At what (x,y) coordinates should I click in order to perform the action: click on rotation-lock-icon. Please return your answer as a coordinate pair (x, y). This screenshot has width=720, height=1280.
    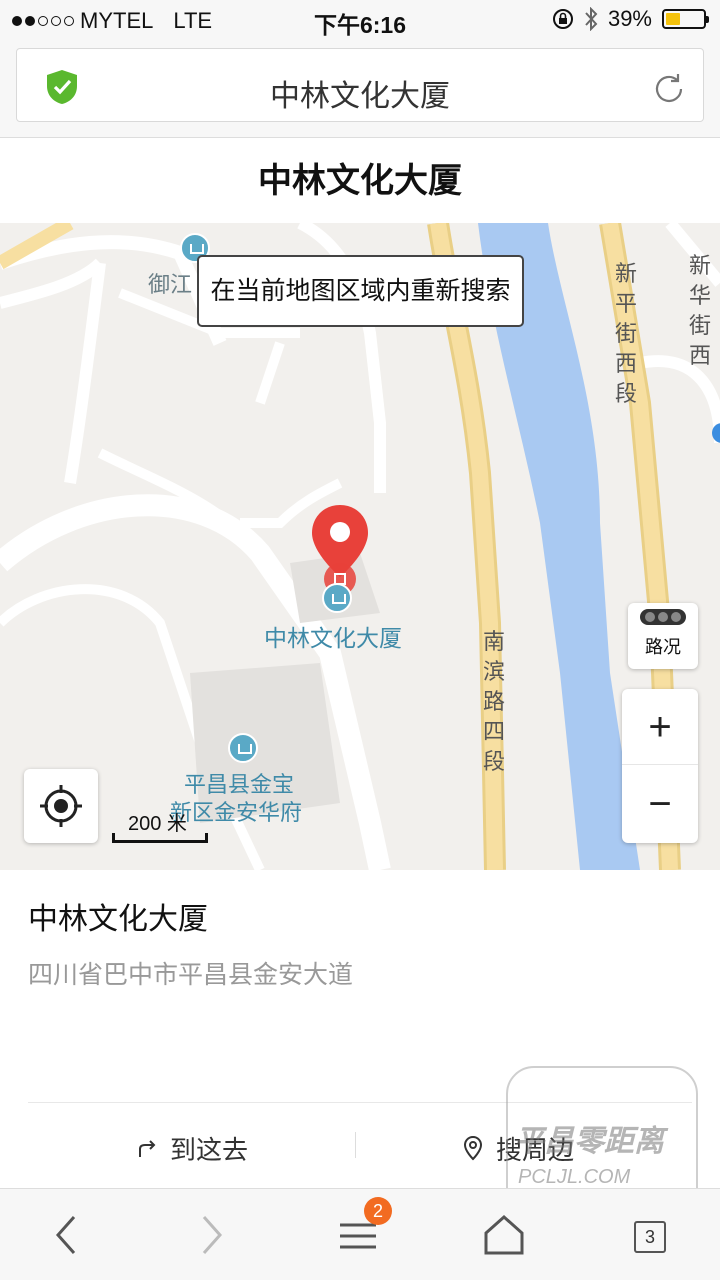
    Looking at the image, I should click on (562, 19).